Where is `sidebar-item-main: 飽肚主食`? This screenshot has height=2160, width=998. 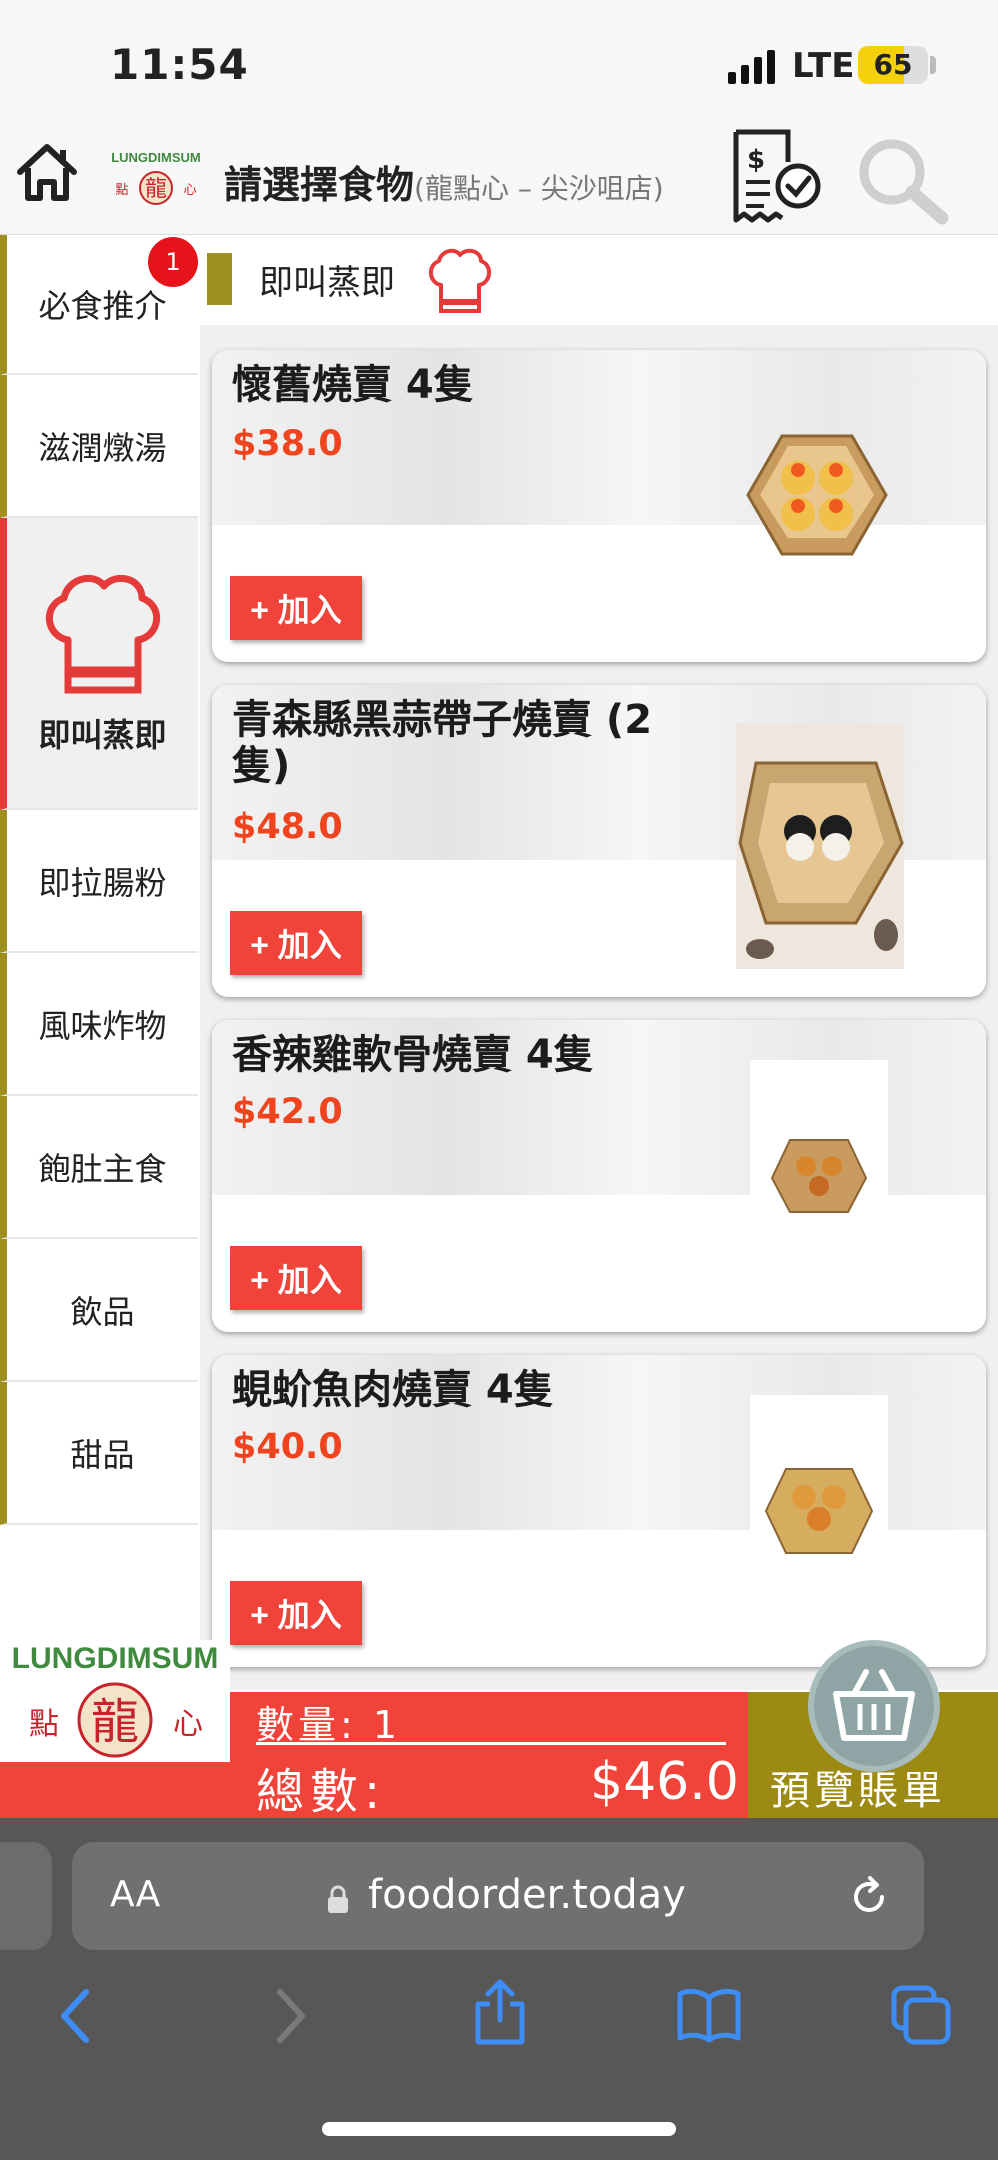
sidebar-item-main: 飽肚主食 is located at coordinates (99, 1167).